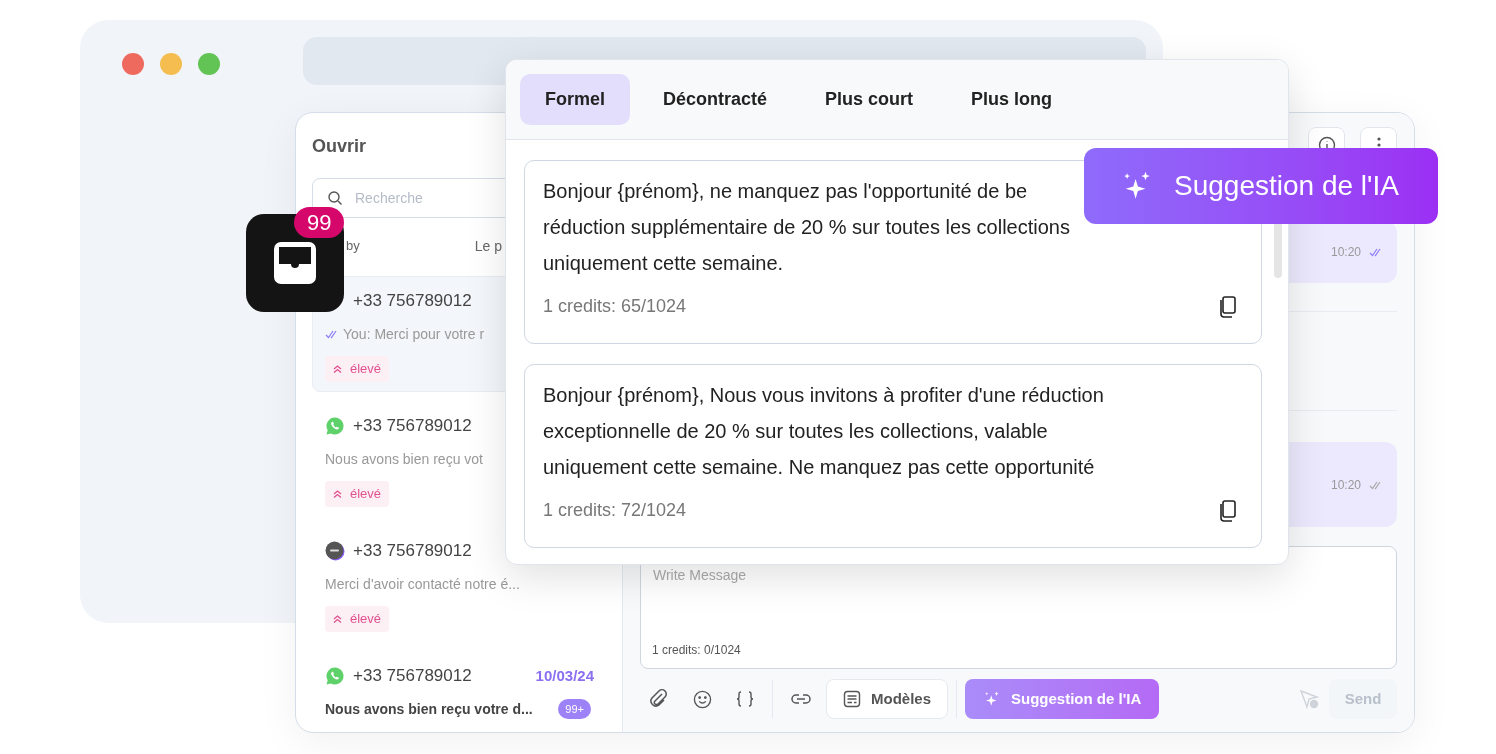 The width and height of the screenshot is (1496, 754). I want to click on link-icon, so click(801, 699).